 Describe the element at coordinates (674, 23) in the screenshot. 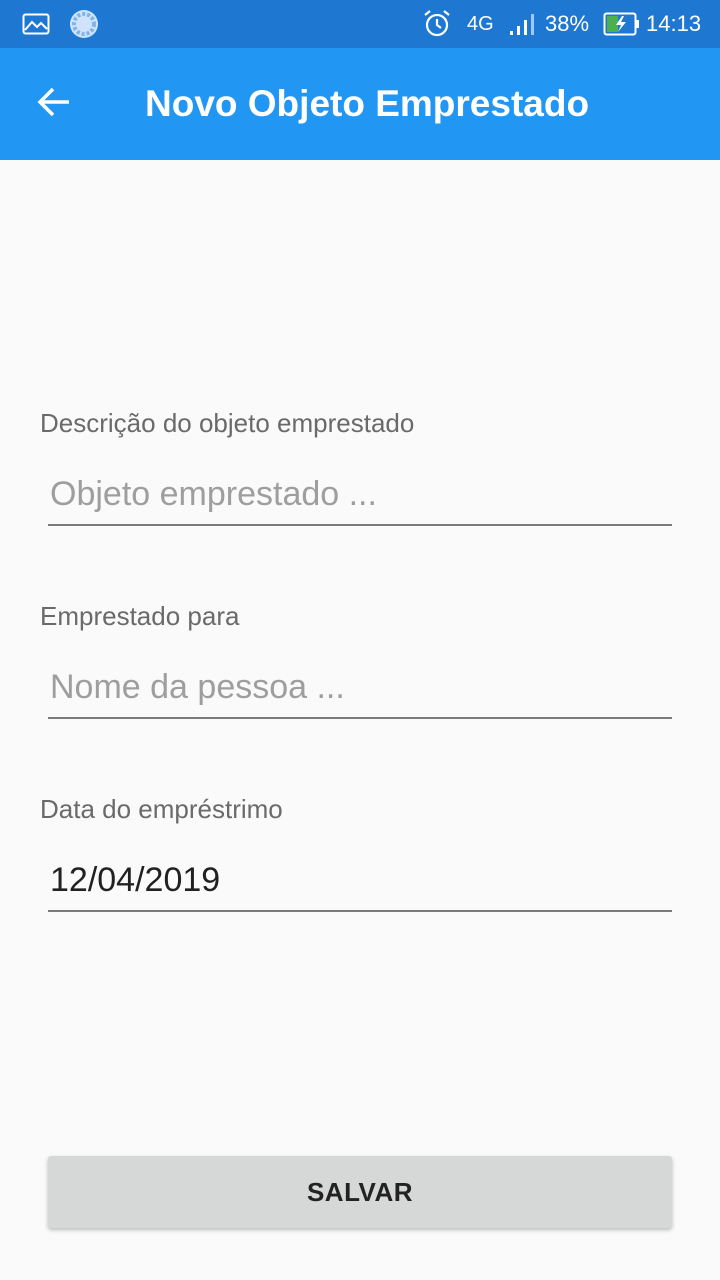

I see `clock-label: 14:13` at that location.